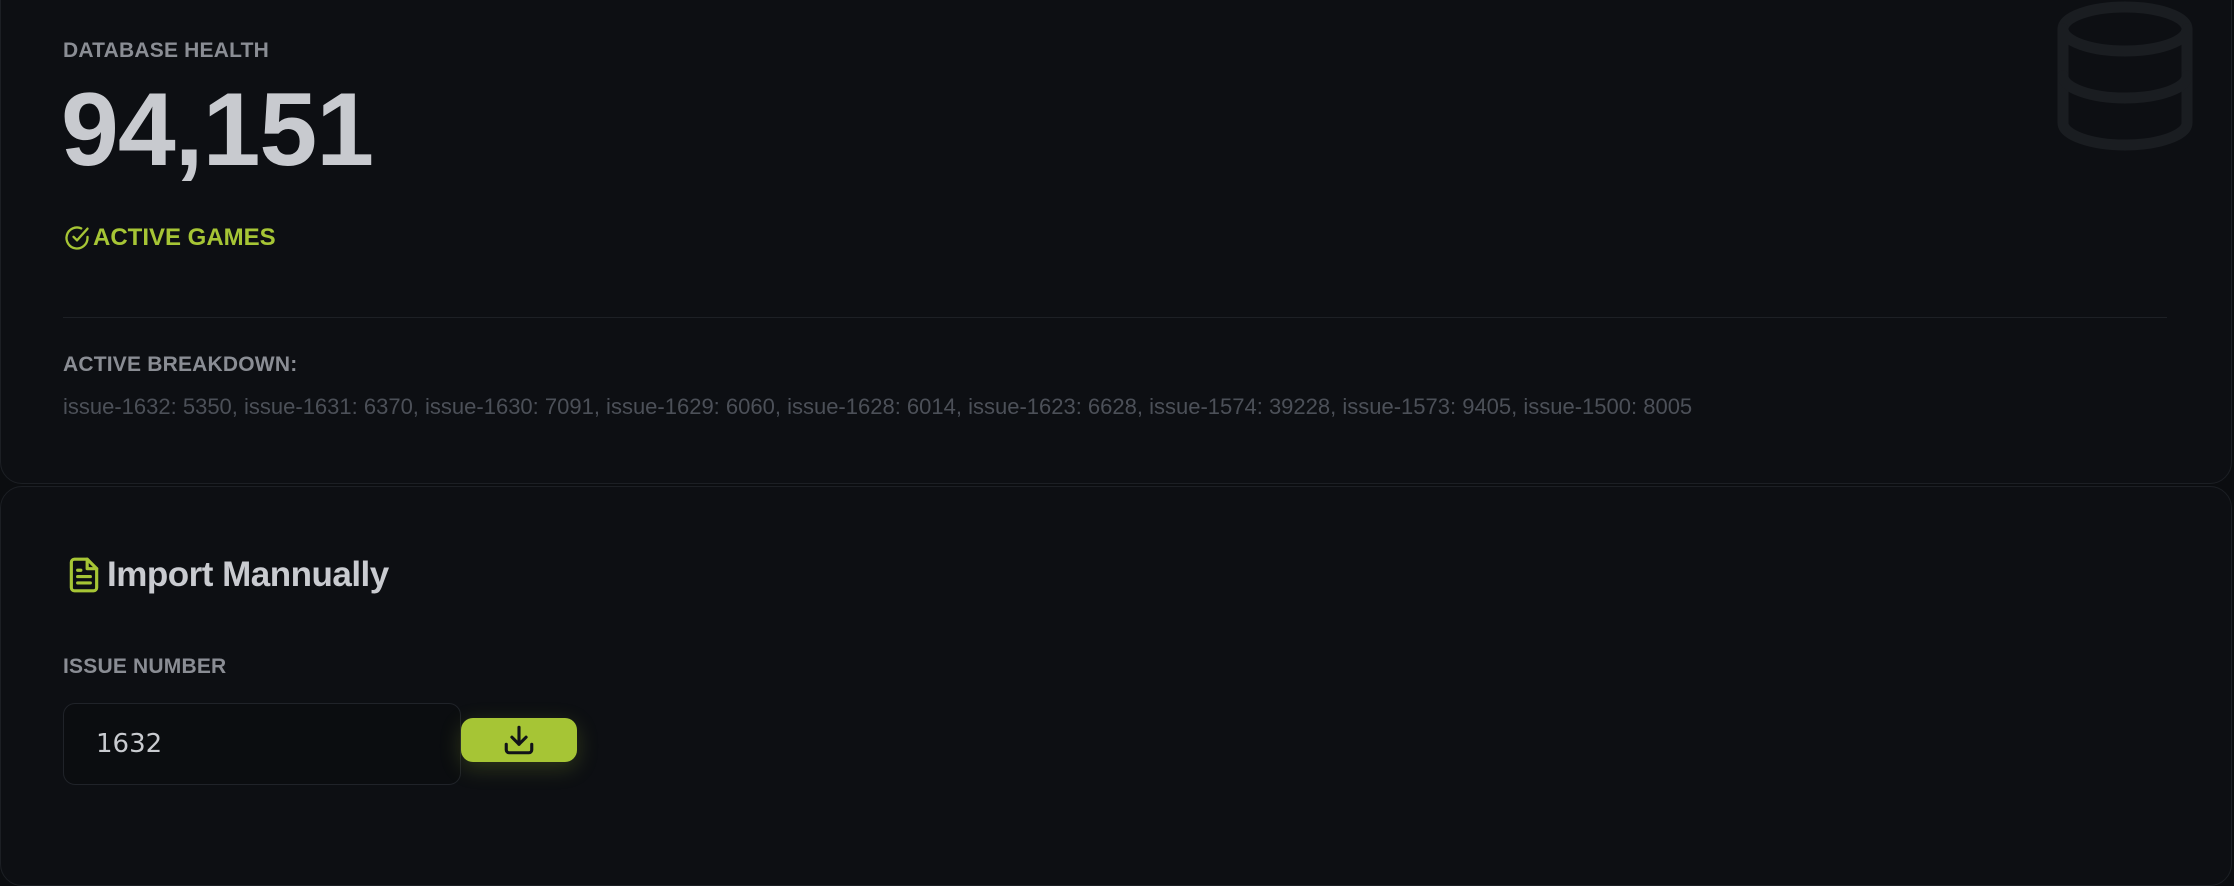  I want to click on status-label: ACTIVE GAMES, so click(184, 237).